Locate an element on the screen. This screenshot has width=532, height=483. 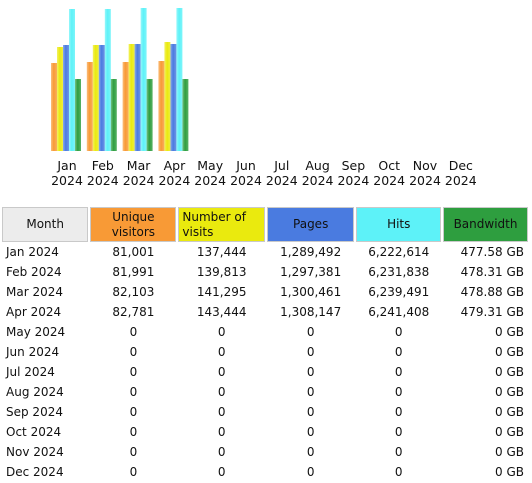
cell-hits: 6,241,408 is located at coordinates (399, 312).